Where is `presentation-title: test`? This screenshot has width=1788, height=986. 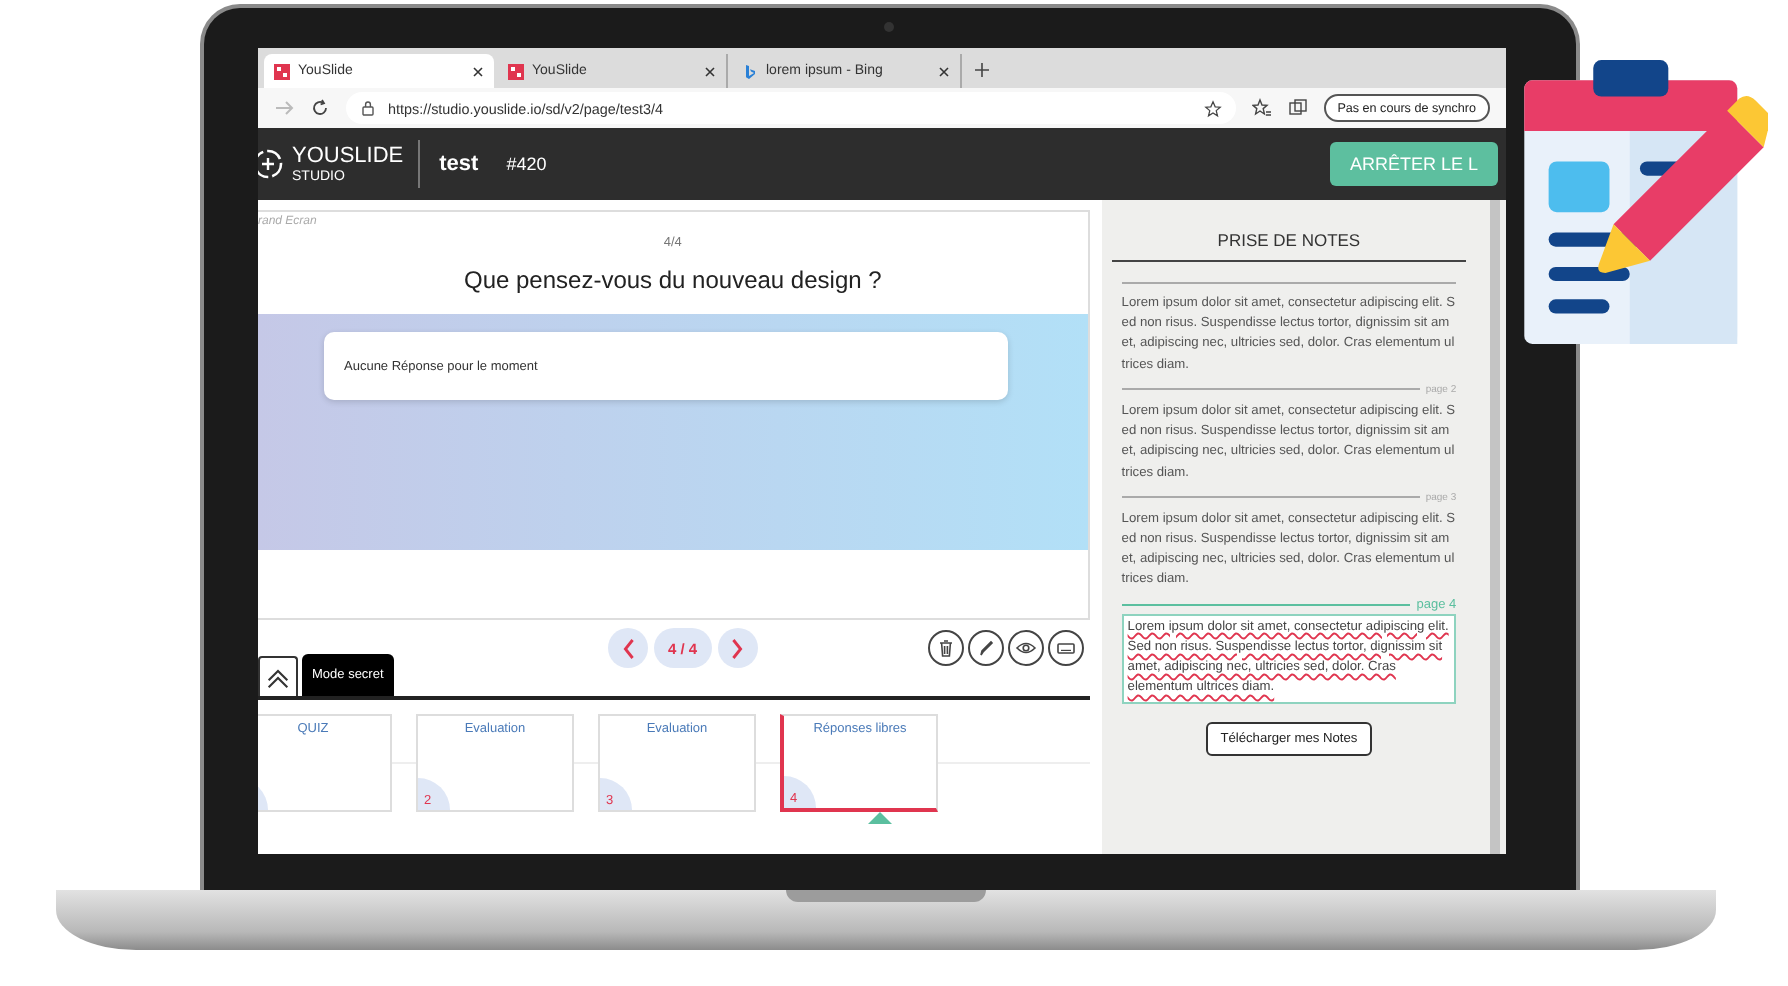
presentation-title: test is located at coordinates (459, 164).